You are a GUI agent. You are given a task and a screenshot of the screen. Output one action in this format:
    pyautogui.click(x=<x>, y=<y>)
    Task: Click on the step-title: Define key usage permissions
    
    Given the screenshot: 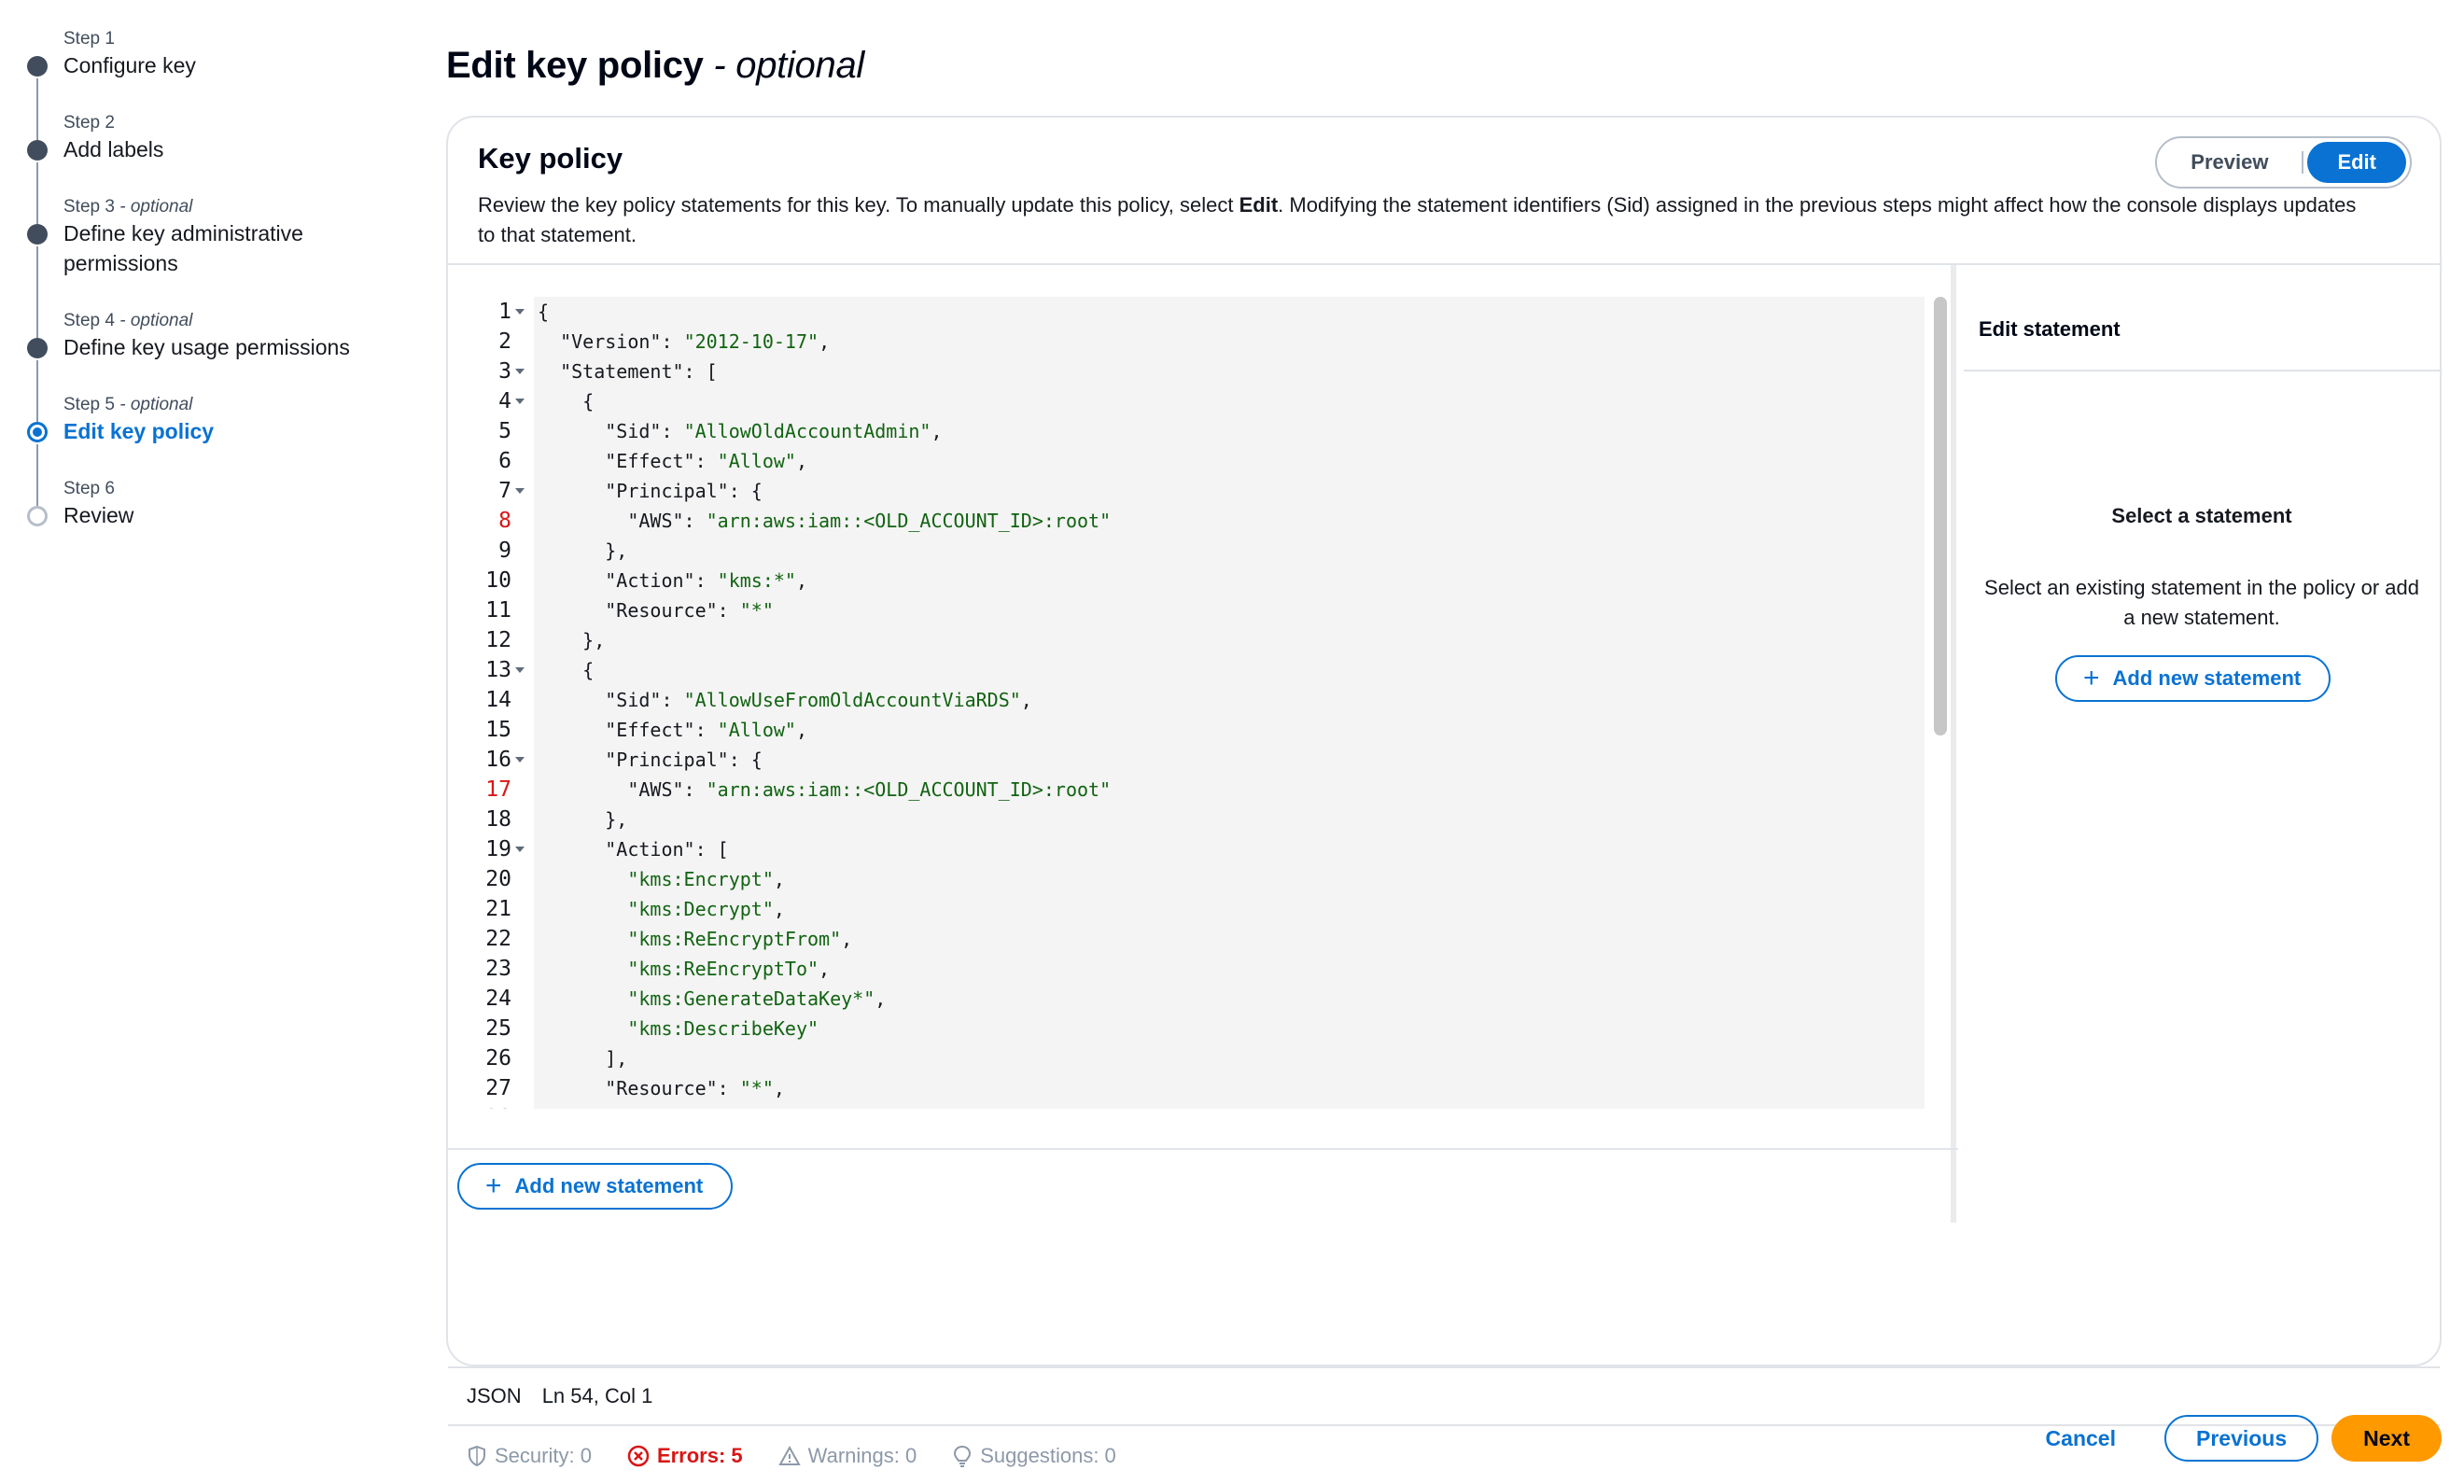 What is the action you would take?
    pyautogui.click(x=231, y=347)
    